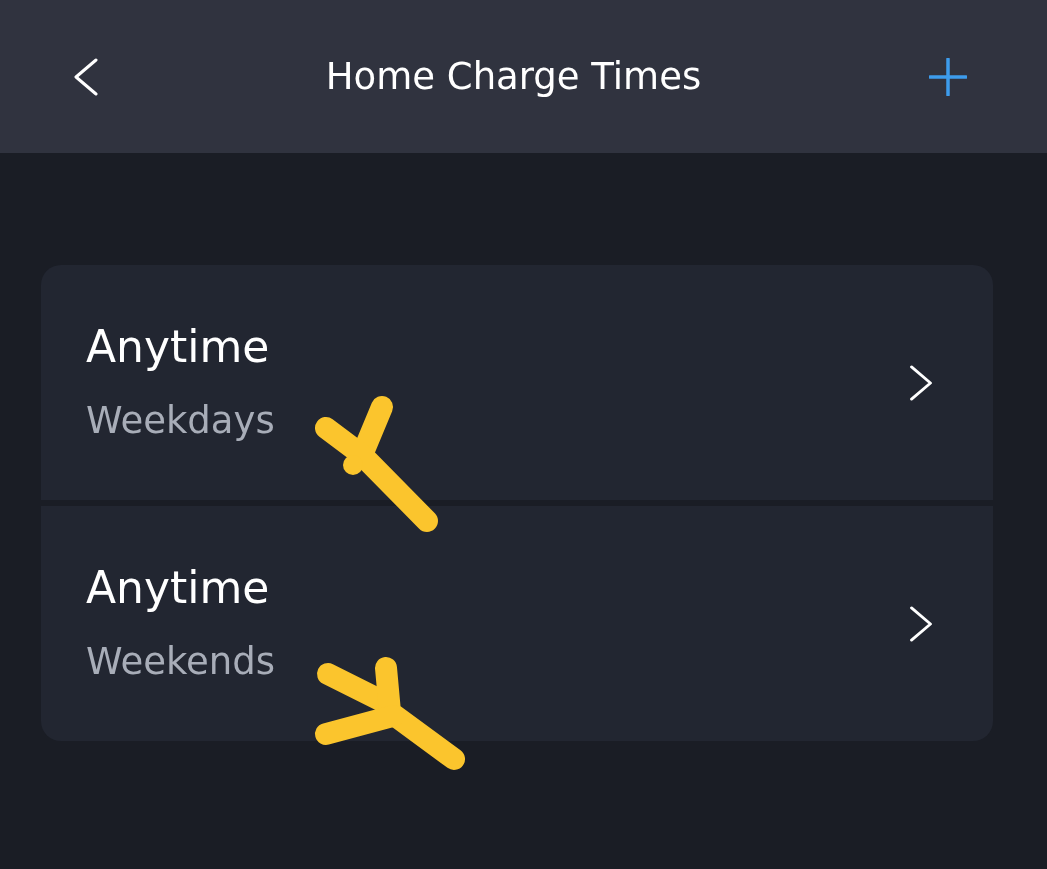  Describe the element at coordinates (180, 420) in the screenshot. I see `schedule-days: Weekdays` at that location.